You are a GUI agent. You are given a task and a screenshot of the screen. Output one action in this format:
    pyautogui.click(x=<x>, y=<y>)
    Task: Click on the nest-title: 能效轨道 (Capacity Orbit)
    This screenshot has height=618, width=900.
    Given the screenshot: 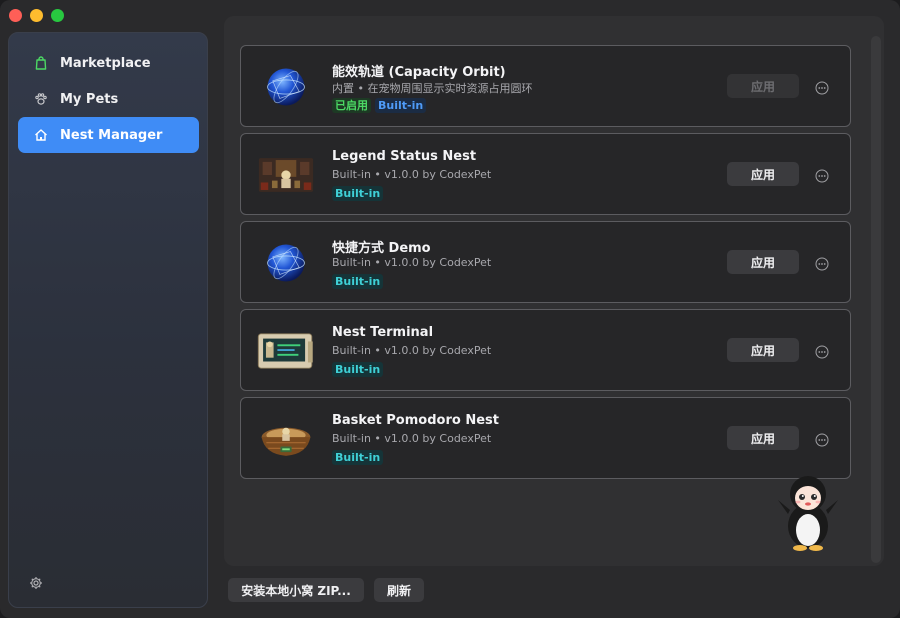 What is the action you would take?
    pyautogui.click(x=419, y=72)
    